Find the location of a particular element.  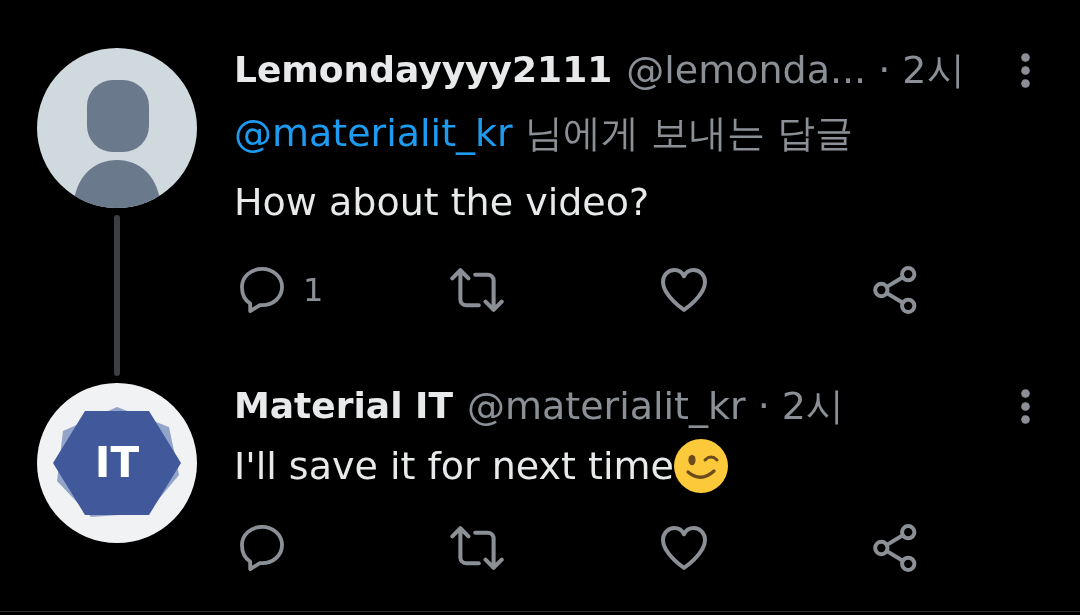

avatar-silhouette is located at coordinates (117, 128).